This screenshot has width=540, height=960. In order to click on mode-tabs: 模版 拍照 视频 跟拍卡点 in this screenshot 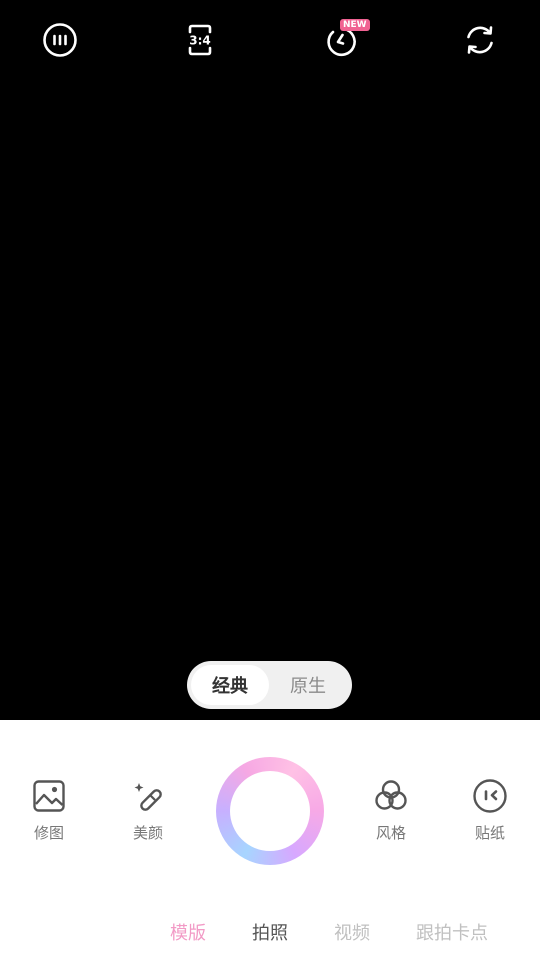, I will do `click(270, 932)`.